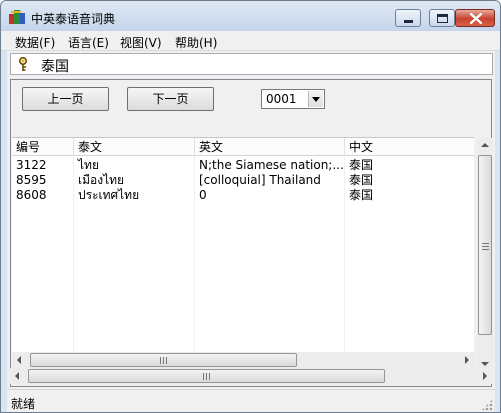 The image size is (501, 413). What do you see at coordinates (203, 195) in the screenshot?
I see `cell-english: 0` at bounding box center [203, 195].